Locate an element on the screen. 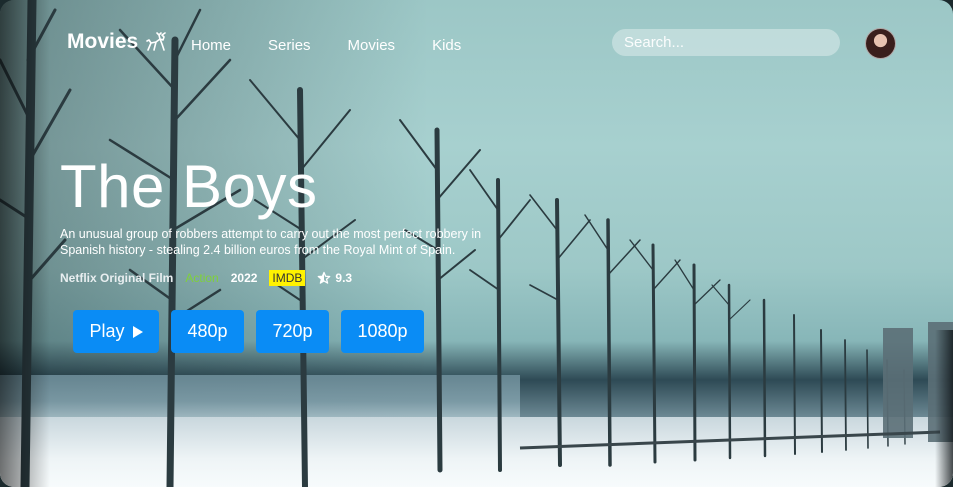  genre-label: Action is located at coordinates (202, 278).